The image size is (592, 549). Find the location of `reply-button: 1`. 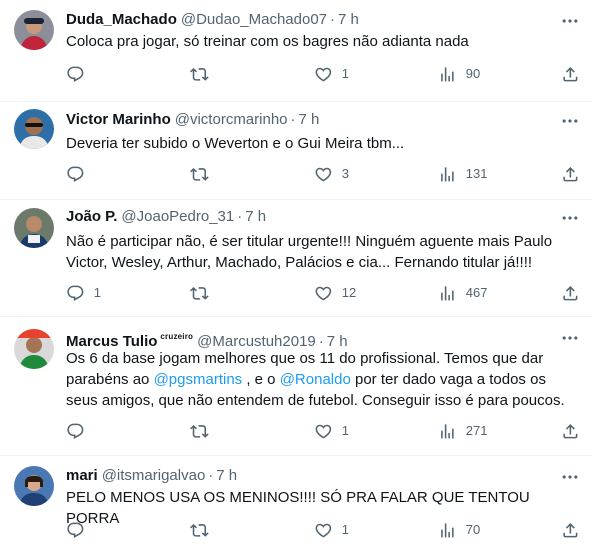

reply-button: 1 is located at coordinates (83, 293).